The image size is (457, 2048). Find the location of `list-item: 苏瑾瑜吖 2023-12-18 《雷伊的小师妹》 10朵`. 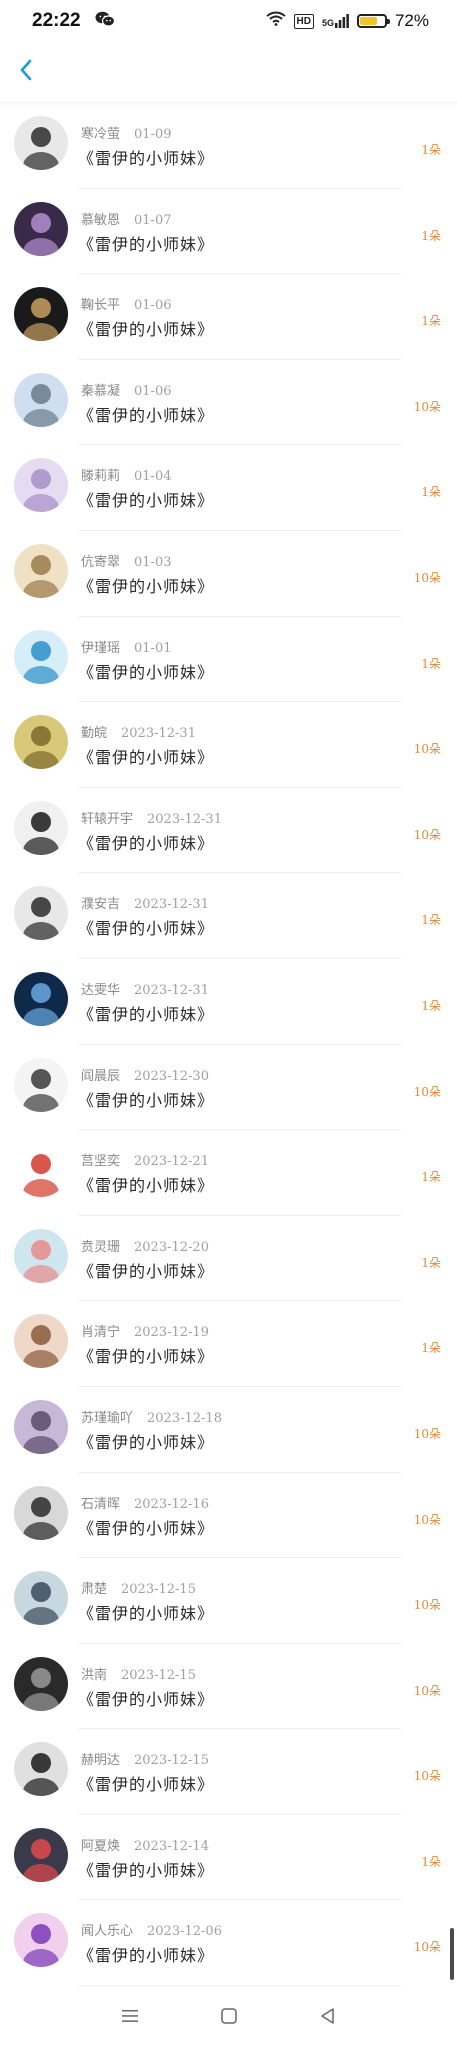

list-item: 苏瑾瑜吖 2023-12-18 《雷伊的小师妹》 10朵 is located at coordinates (228, 1430).